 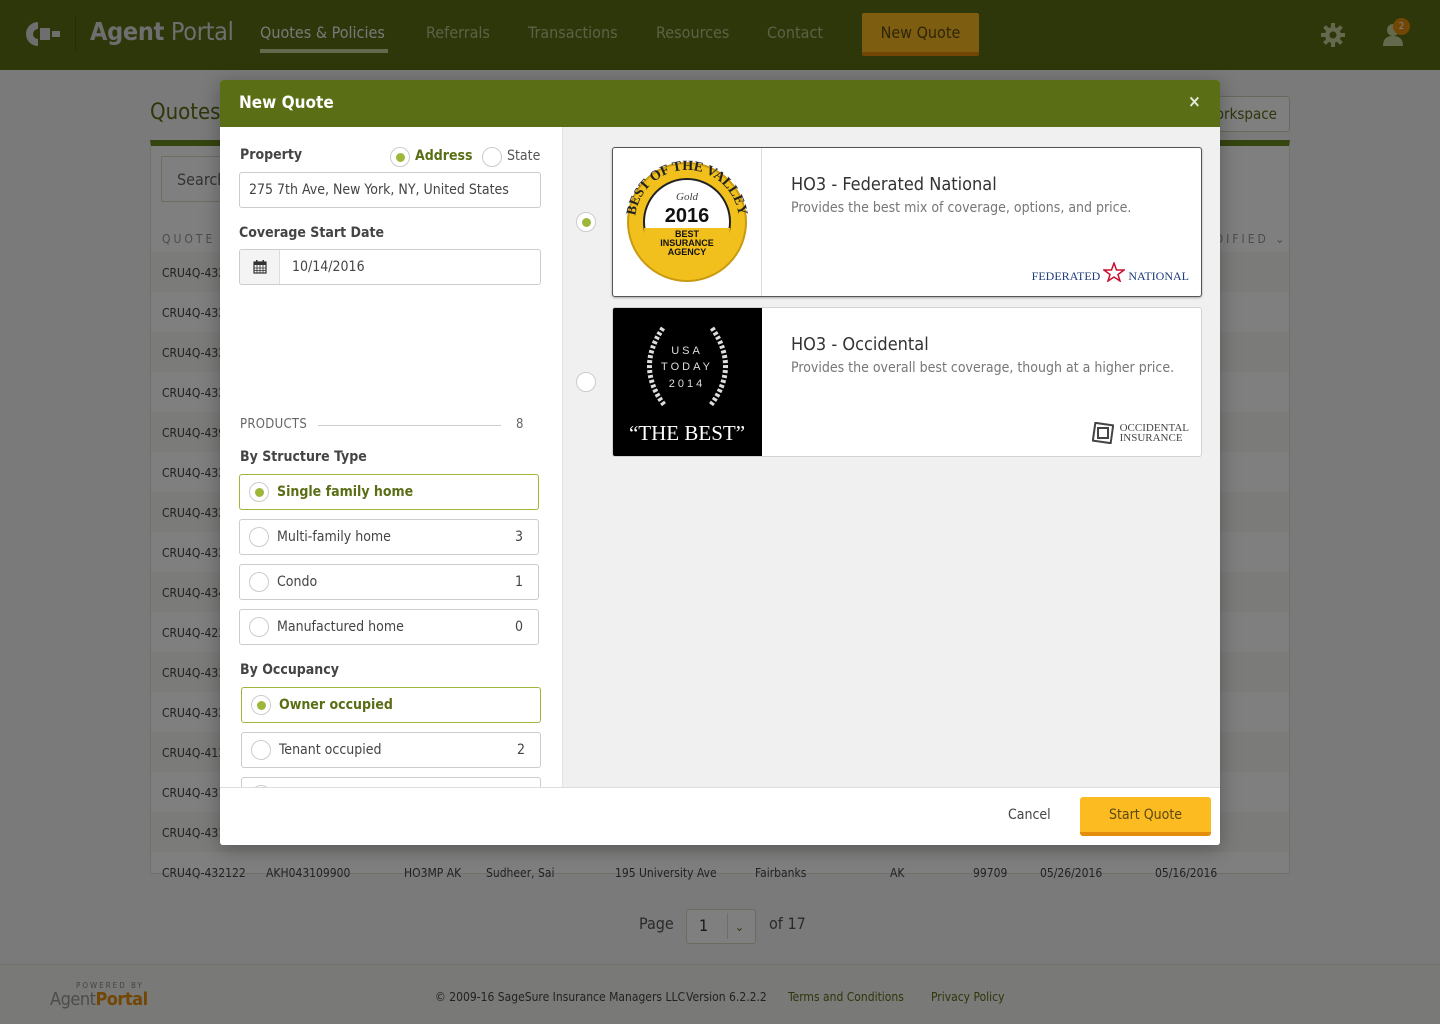 I want to click on occidental-mark-icon, so click(x=1102, y=433).